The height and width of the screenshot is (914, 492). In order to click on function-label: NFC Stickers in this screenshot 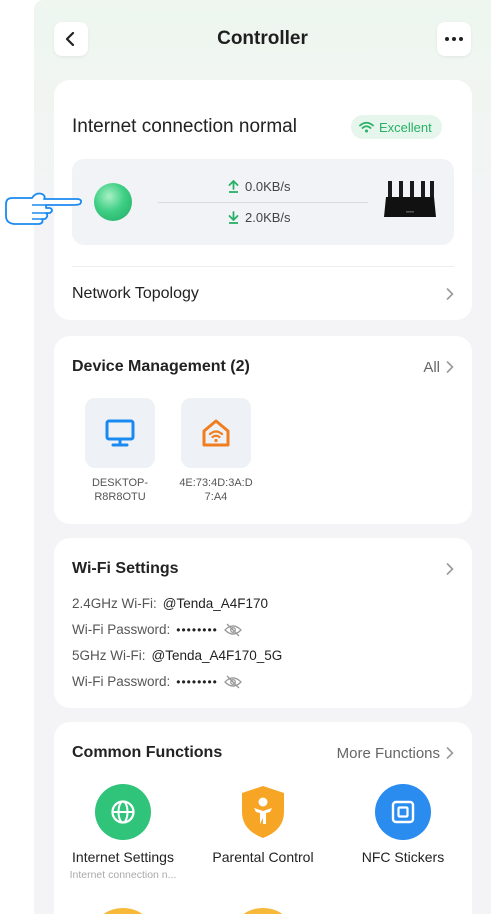, I will do `click(403, 857)`.